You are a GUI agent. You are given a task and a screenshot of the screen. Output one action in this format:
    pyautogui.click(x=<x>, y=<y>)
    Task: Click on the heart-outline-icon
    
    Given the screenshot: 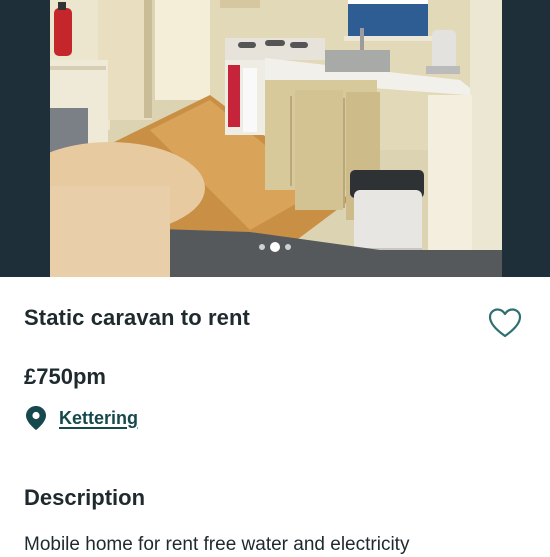 What is the action you would take?
    pyautogui.click(x=505, y=323)
    